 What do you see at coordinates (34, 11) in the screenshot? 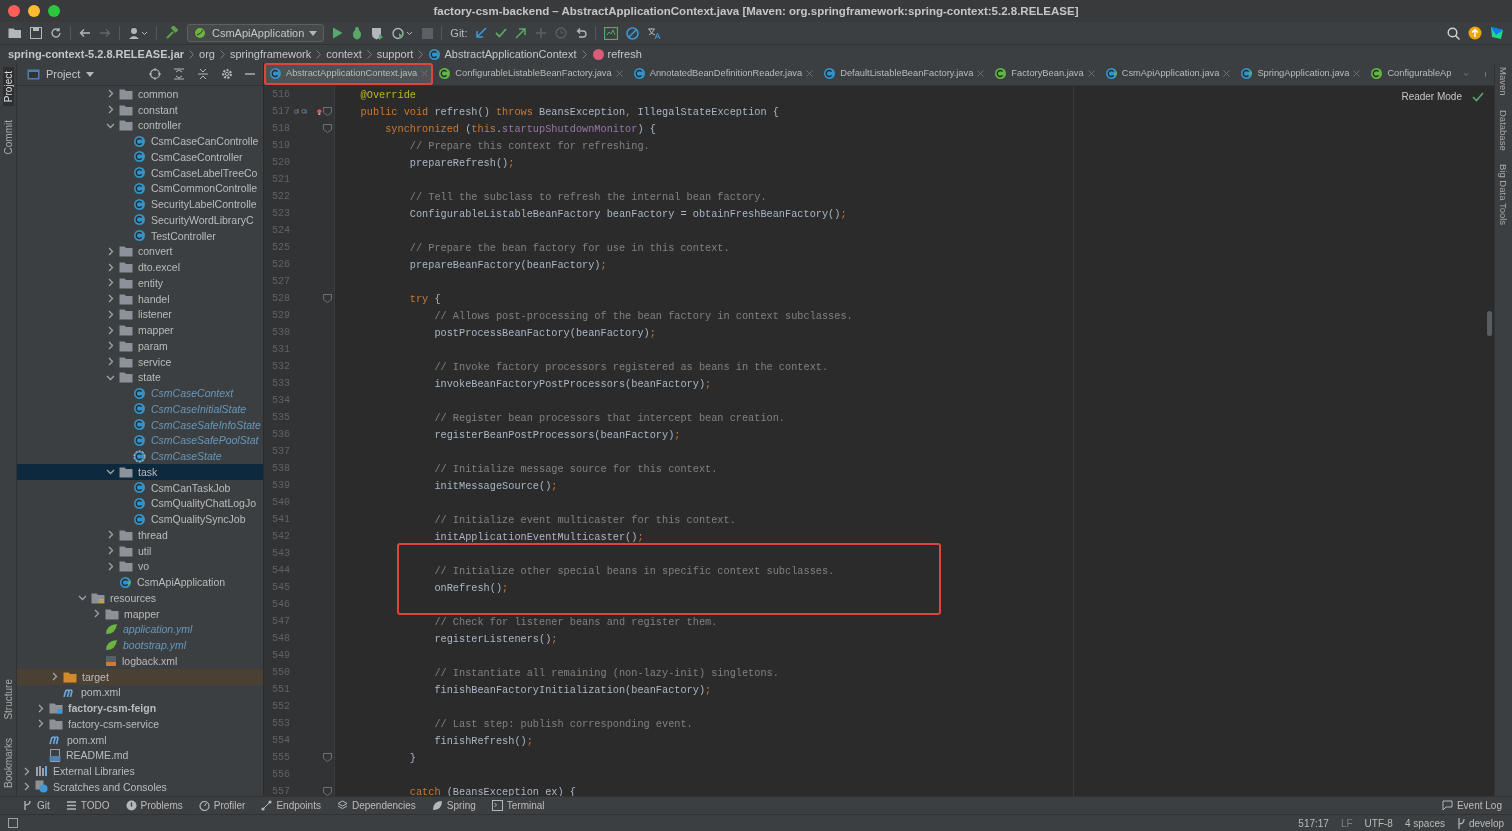
I see `minimize-window-button` at bounding box center [34, 11].